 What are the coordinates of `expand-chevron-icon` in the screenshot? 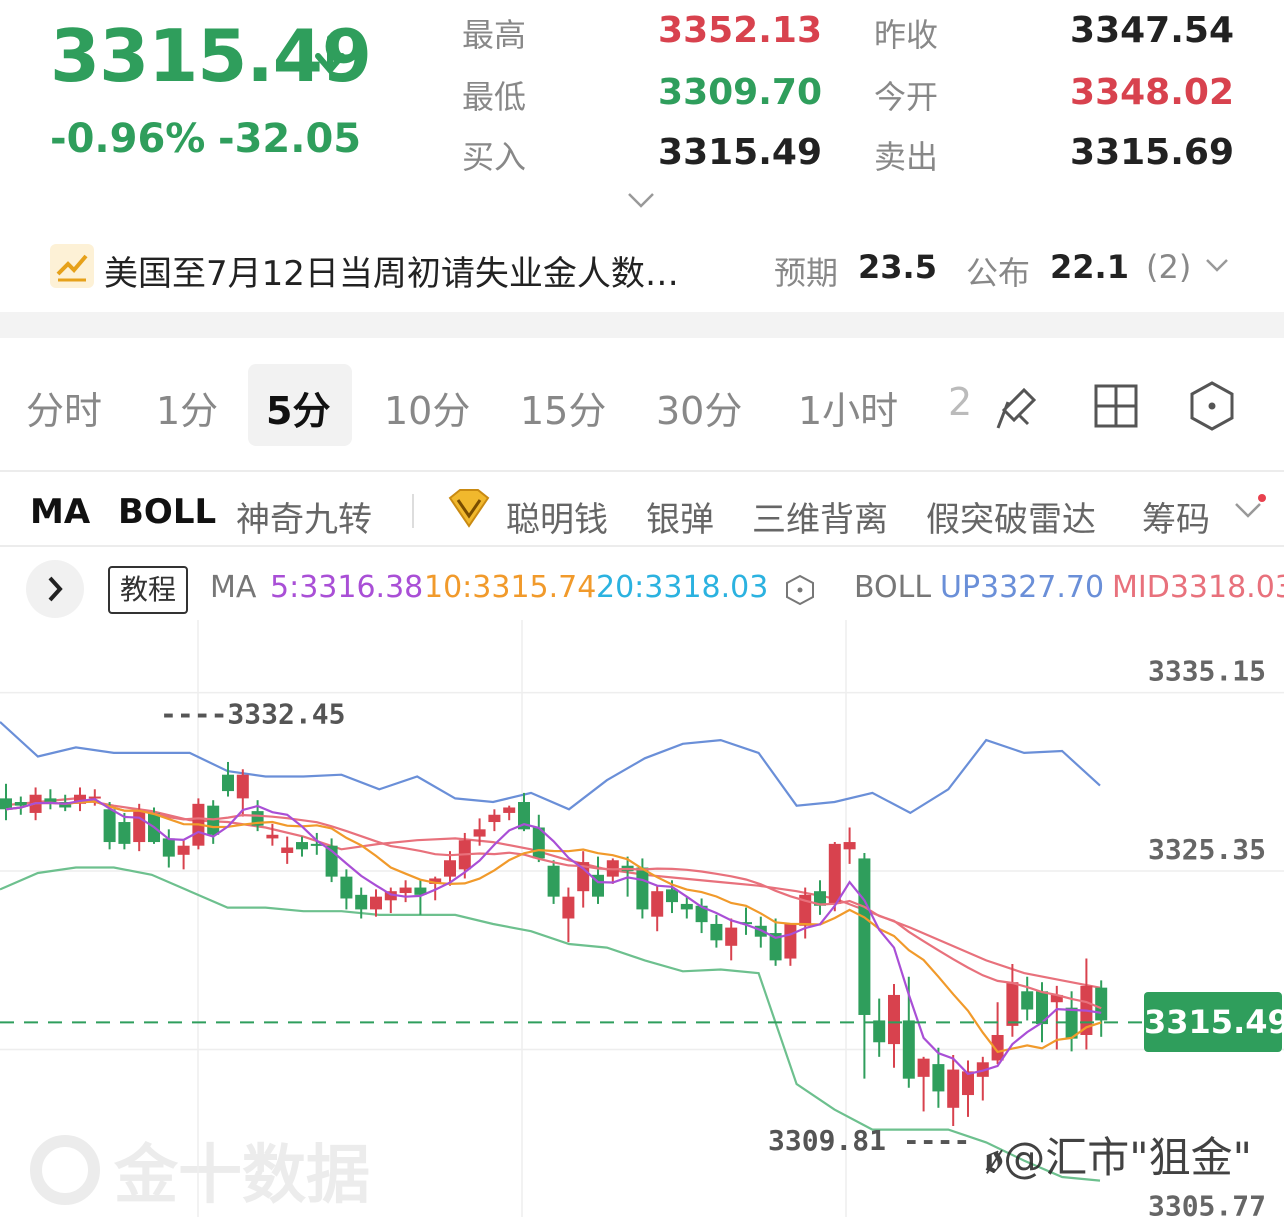 It's located at (641, 200).